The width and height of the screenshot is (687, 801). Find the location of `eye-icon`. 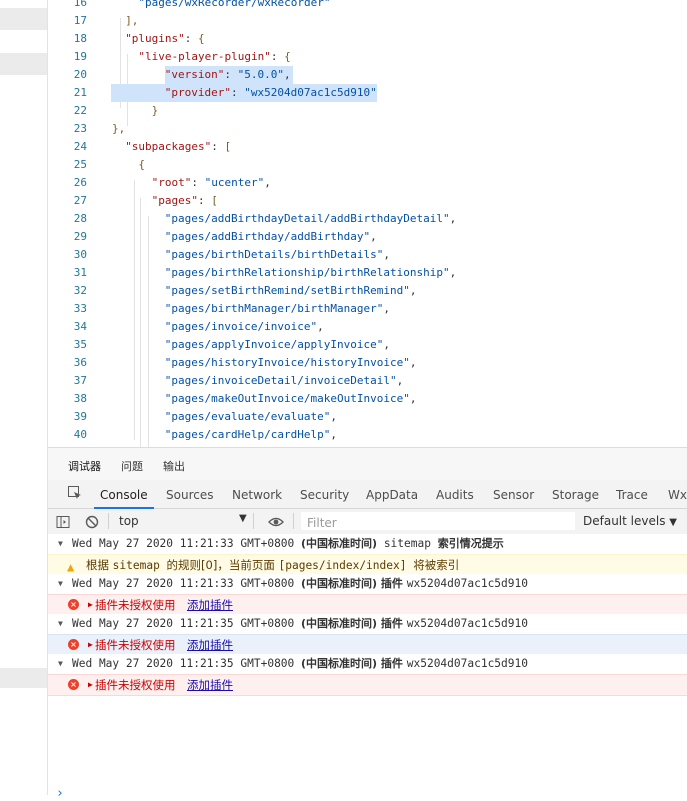

eye-icon is located at coordinates (276, 522).